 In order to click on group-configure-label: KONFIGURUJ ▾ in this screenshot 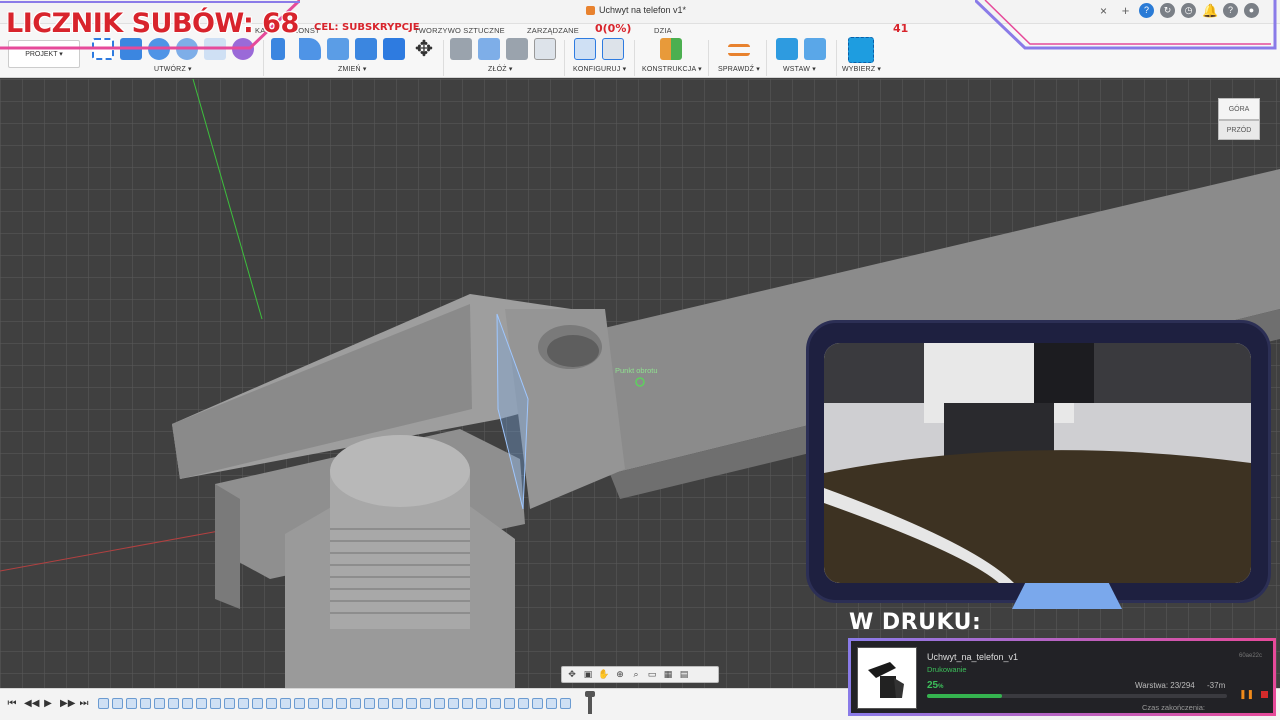, I will do `click(599, 69)`.